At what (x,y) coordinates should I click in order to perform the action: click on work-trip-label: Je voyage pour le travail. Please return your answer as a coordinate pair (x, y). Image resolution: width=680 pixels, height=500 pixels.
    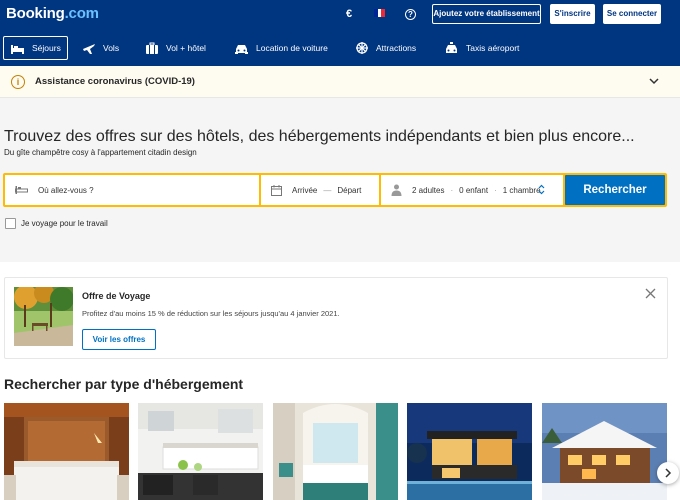
    Looking at the image, I should click on (64, 223).